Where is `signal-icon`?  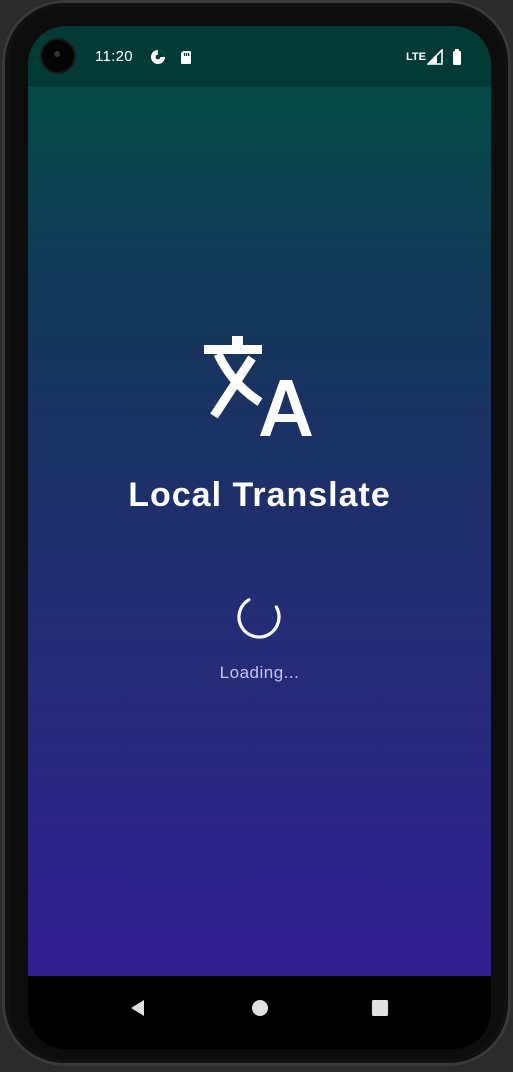
signal-icon is located at coordinates (435, 57).